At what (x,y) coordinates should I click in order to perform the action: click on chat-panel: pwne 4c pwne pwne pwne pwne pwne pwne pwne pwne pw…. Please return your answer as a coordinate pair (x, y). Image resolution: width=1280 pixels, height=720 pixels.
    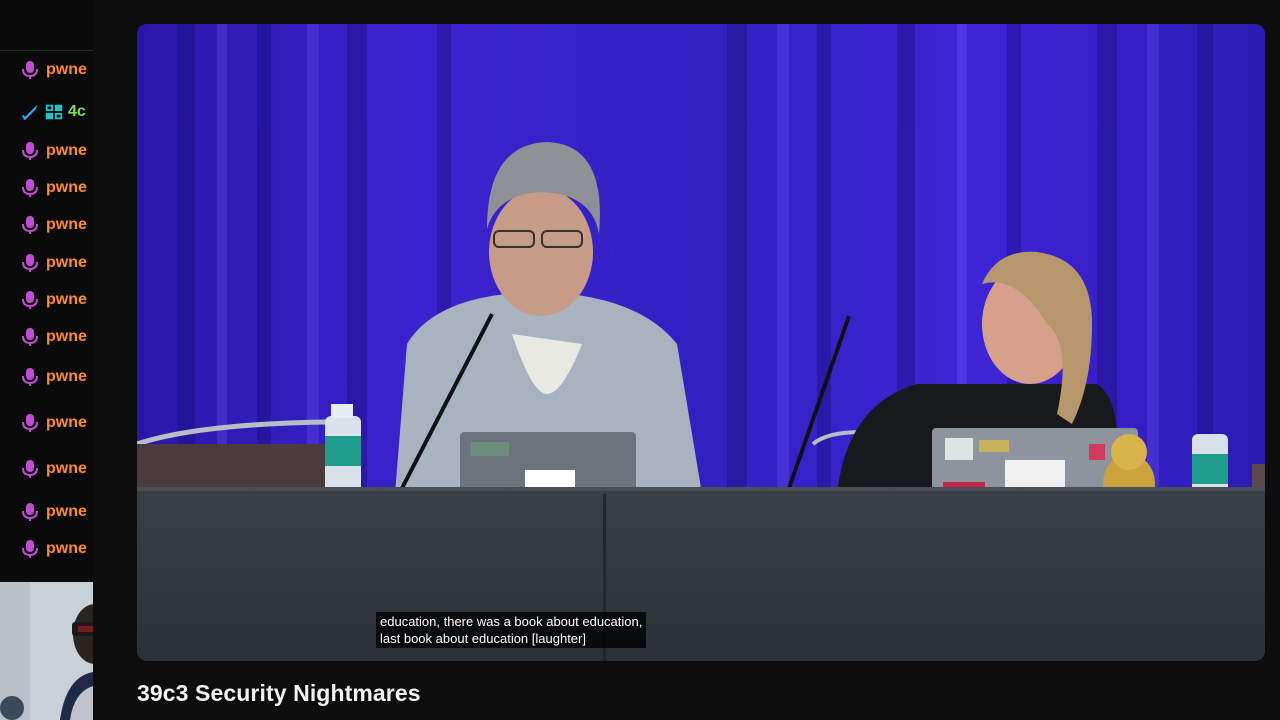
    Looking at the image, I should click on (46, 360).